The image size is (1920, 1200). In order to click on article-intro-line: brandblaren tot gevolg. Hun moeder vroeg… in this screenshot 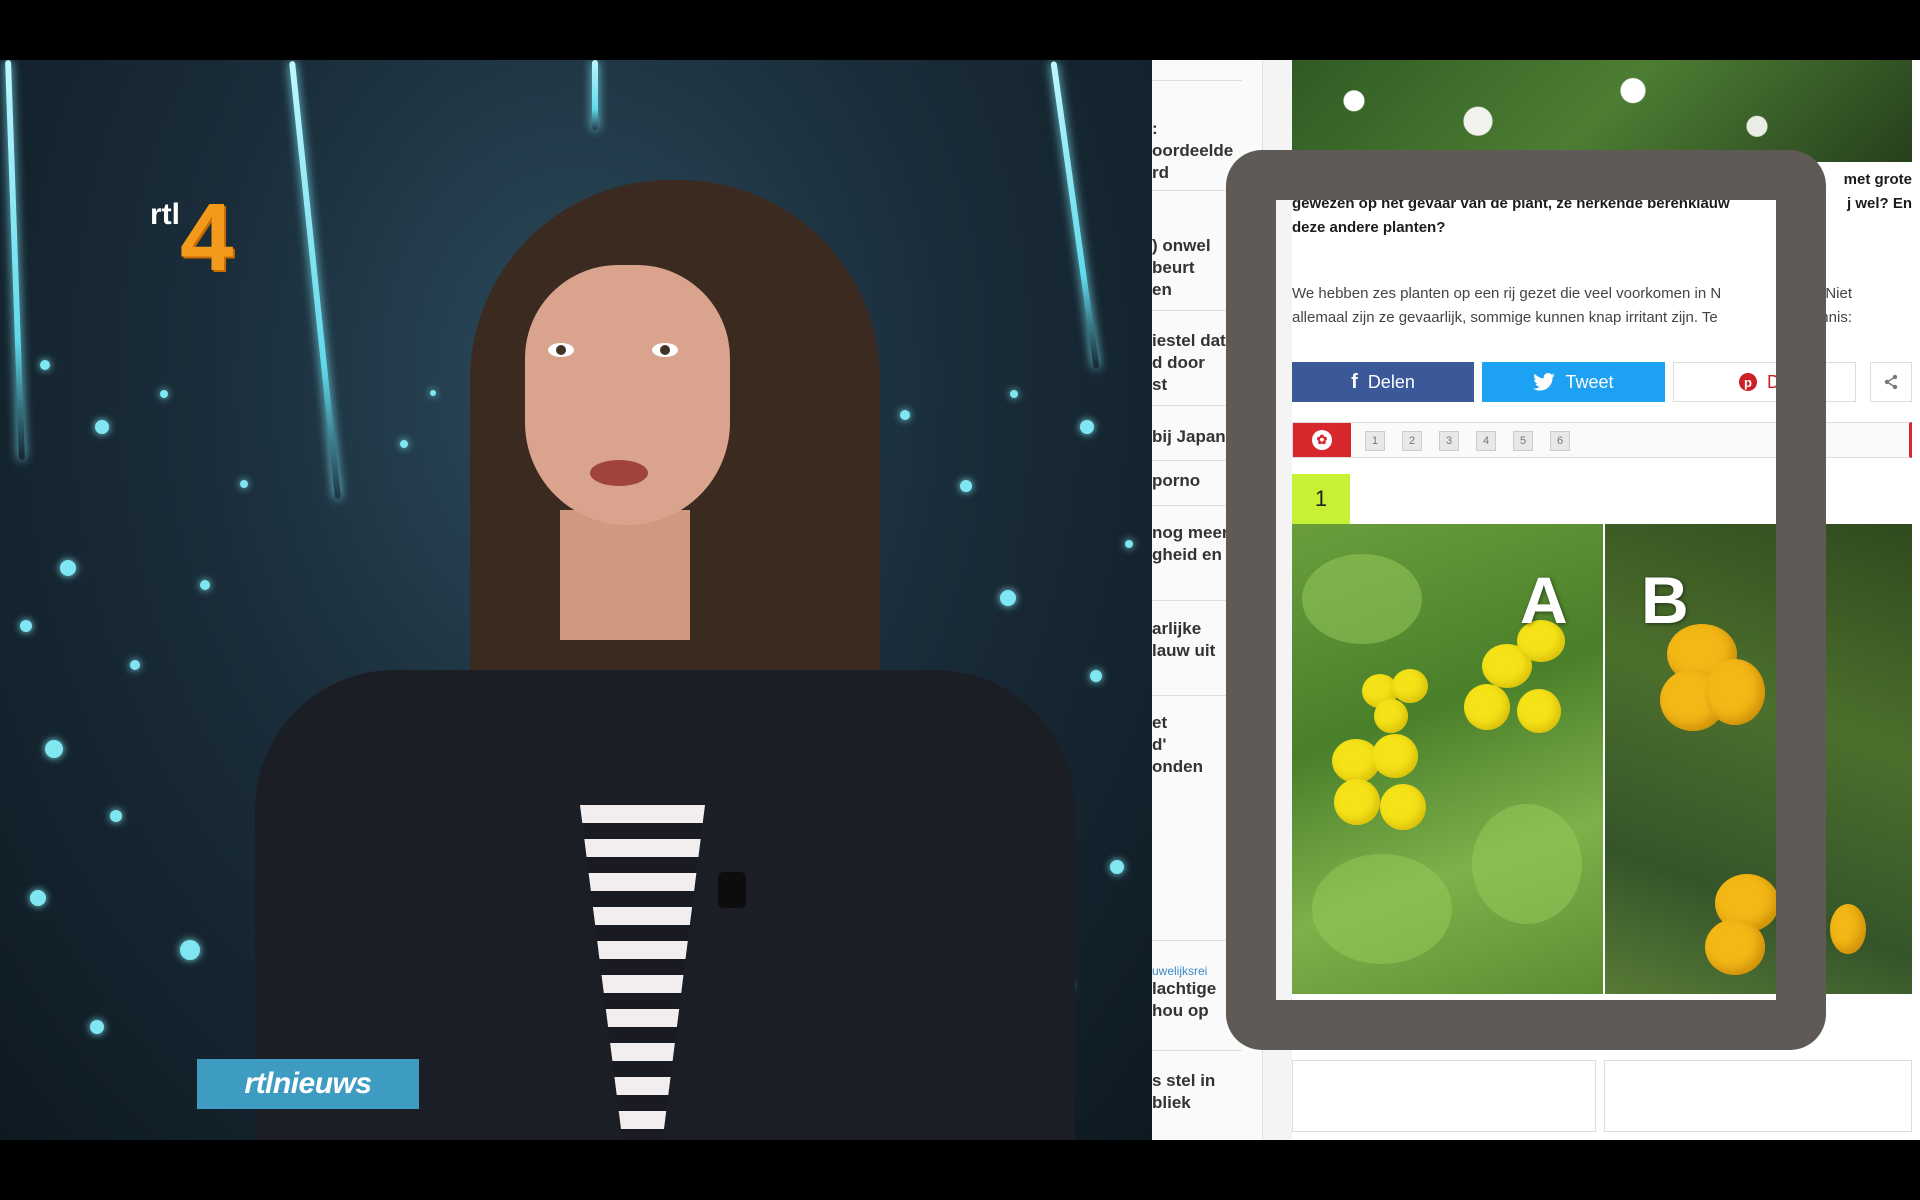, I will do `click(1516, 179)`.